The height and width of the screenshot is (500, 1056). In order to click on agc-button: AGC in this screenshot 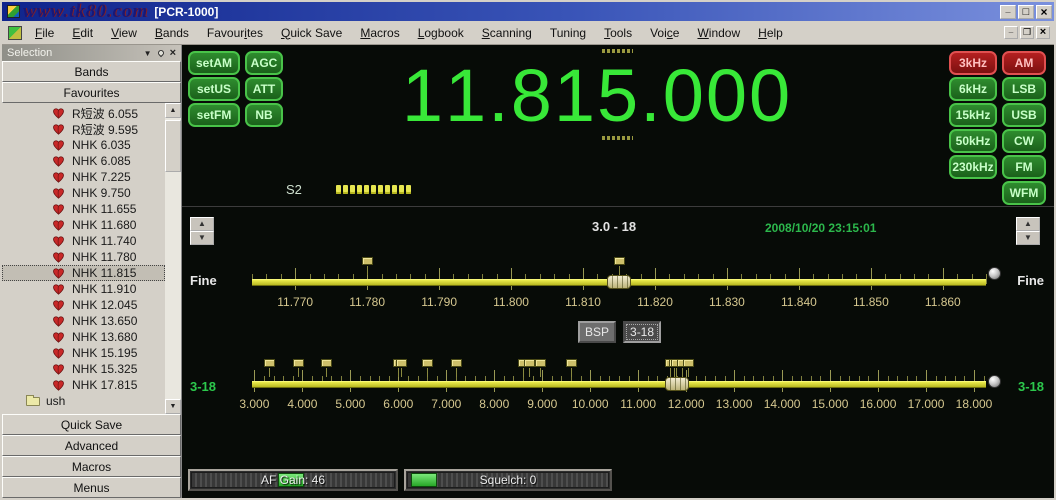, I will do `click(264, 63)`.